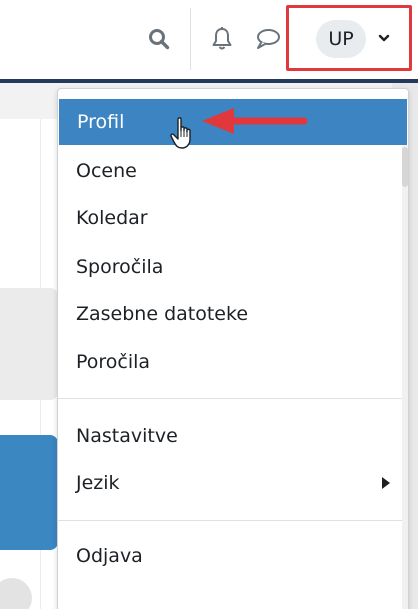 This screenshot has width=418, height=609. What do you see at coordinates (233, 267) in the screenshot?
I see `menu-item-sporocila: Sporočila` at bounding box center [233, 267].